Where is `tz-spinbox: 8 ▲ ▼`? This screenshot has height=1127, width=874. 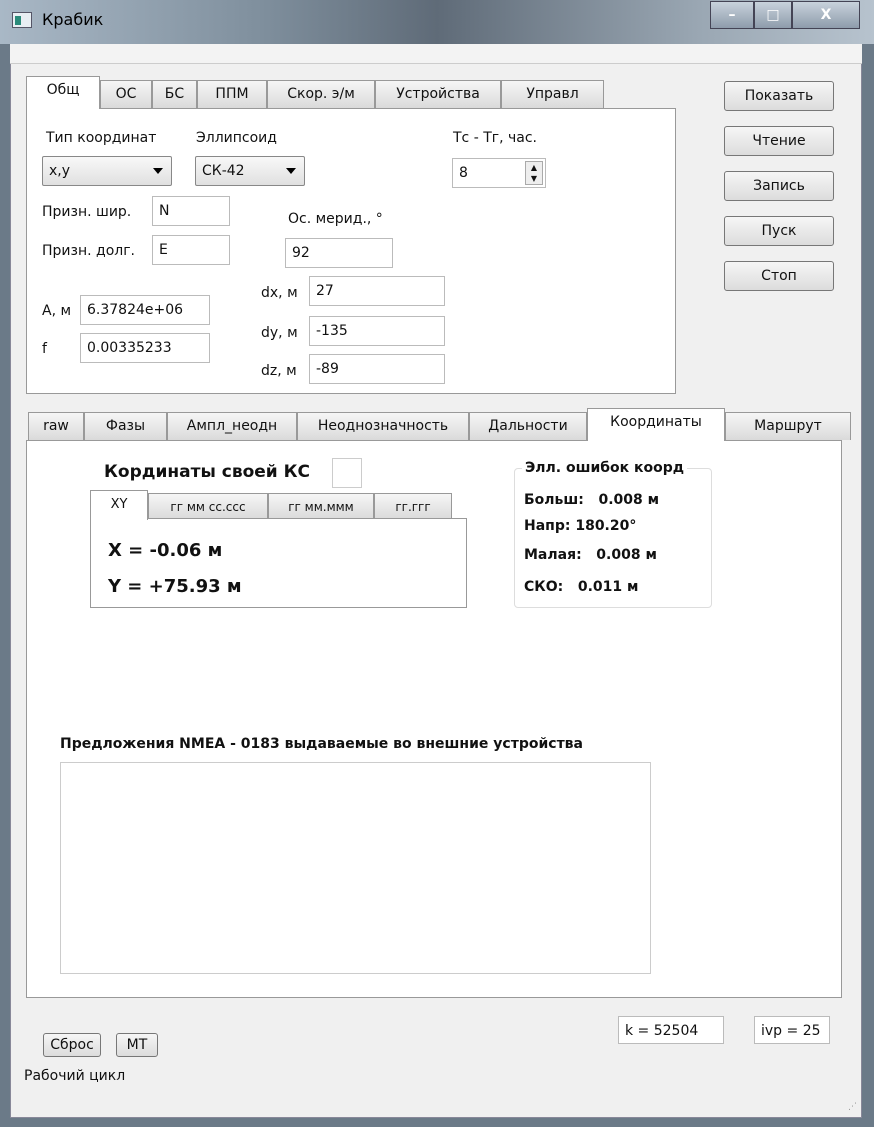 tz-spinbox: 8 ▲ ▼ is located at coordinates (499, 173).